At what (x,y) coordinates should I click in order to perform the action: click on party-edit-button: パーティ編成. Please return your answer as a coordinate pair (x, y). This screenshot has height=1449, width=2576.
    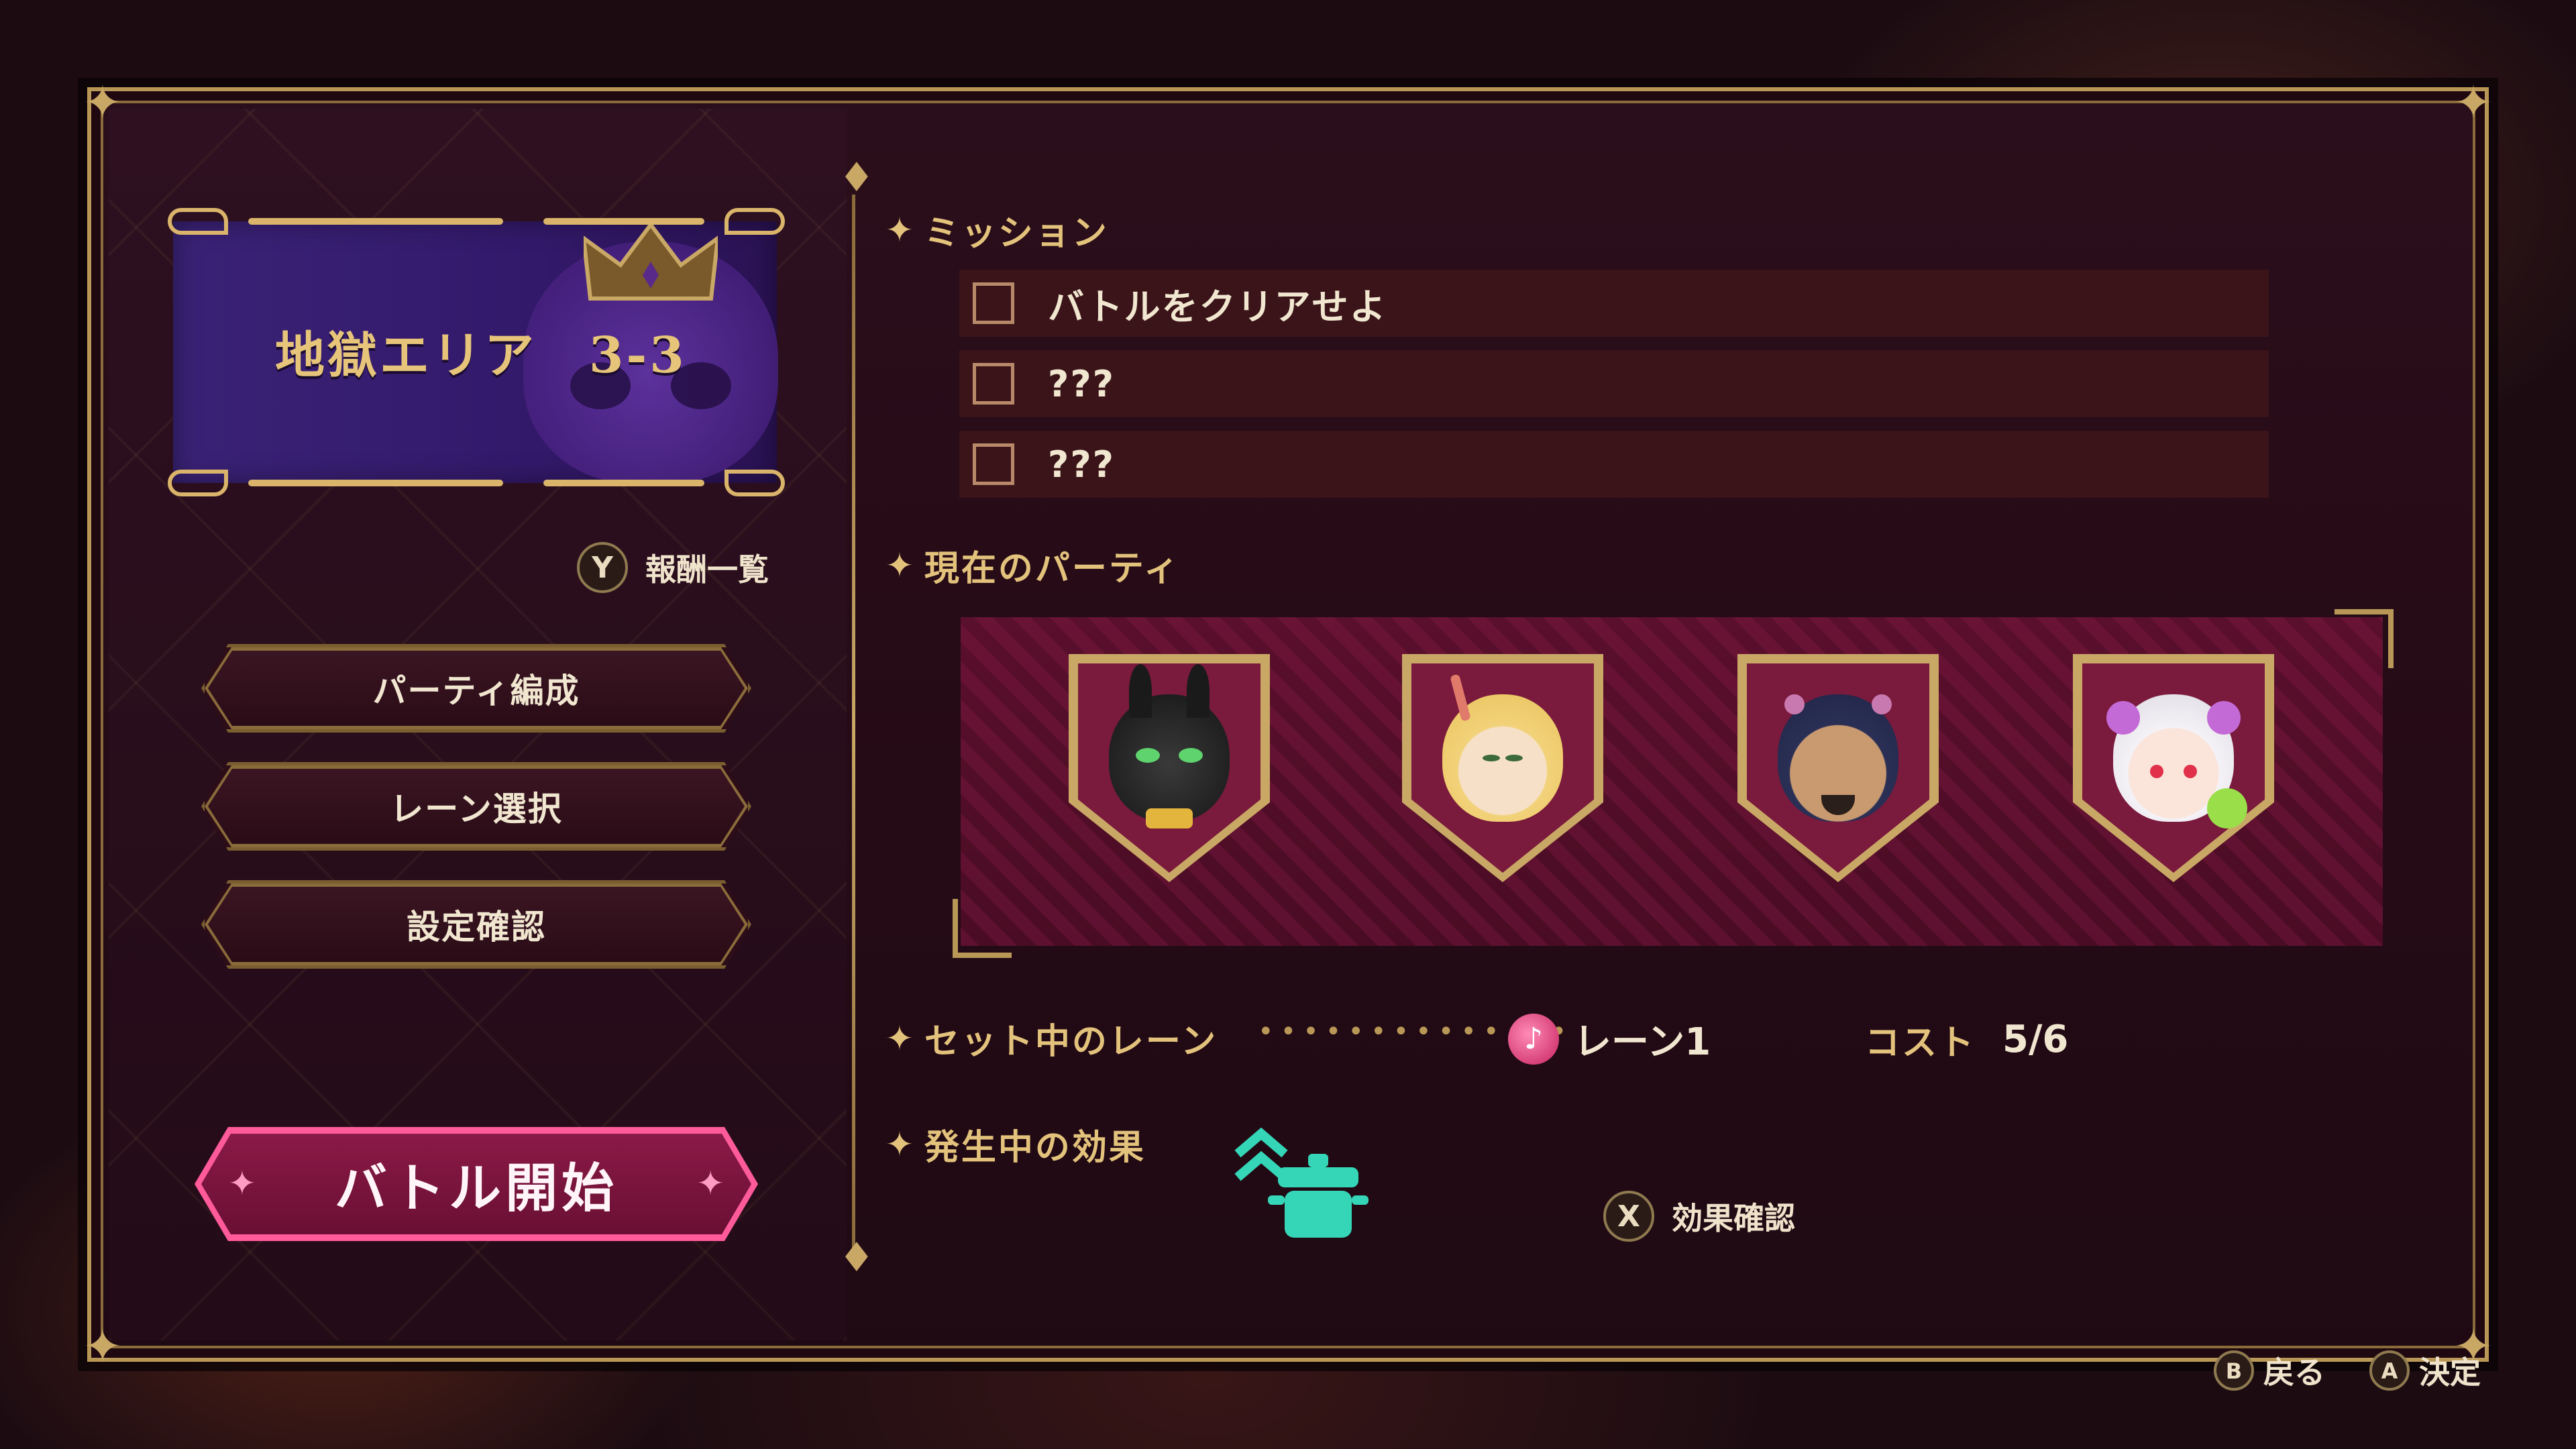
    Looking at the image, I should click on (476, 688).